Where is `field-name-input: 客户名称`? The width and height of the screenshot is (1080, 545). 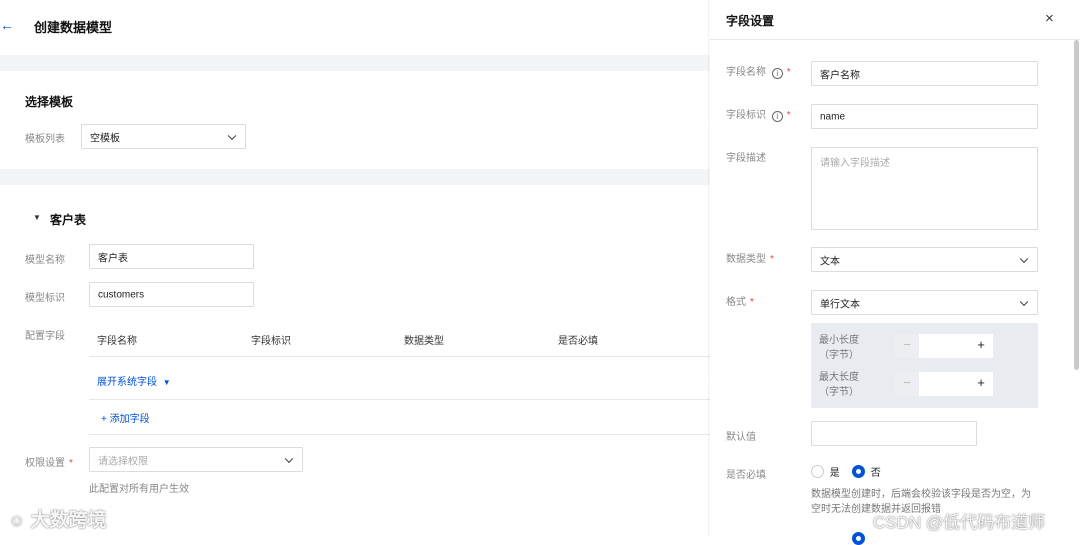
field-name-input: 客户名称 is located at coordinates (924, 73).